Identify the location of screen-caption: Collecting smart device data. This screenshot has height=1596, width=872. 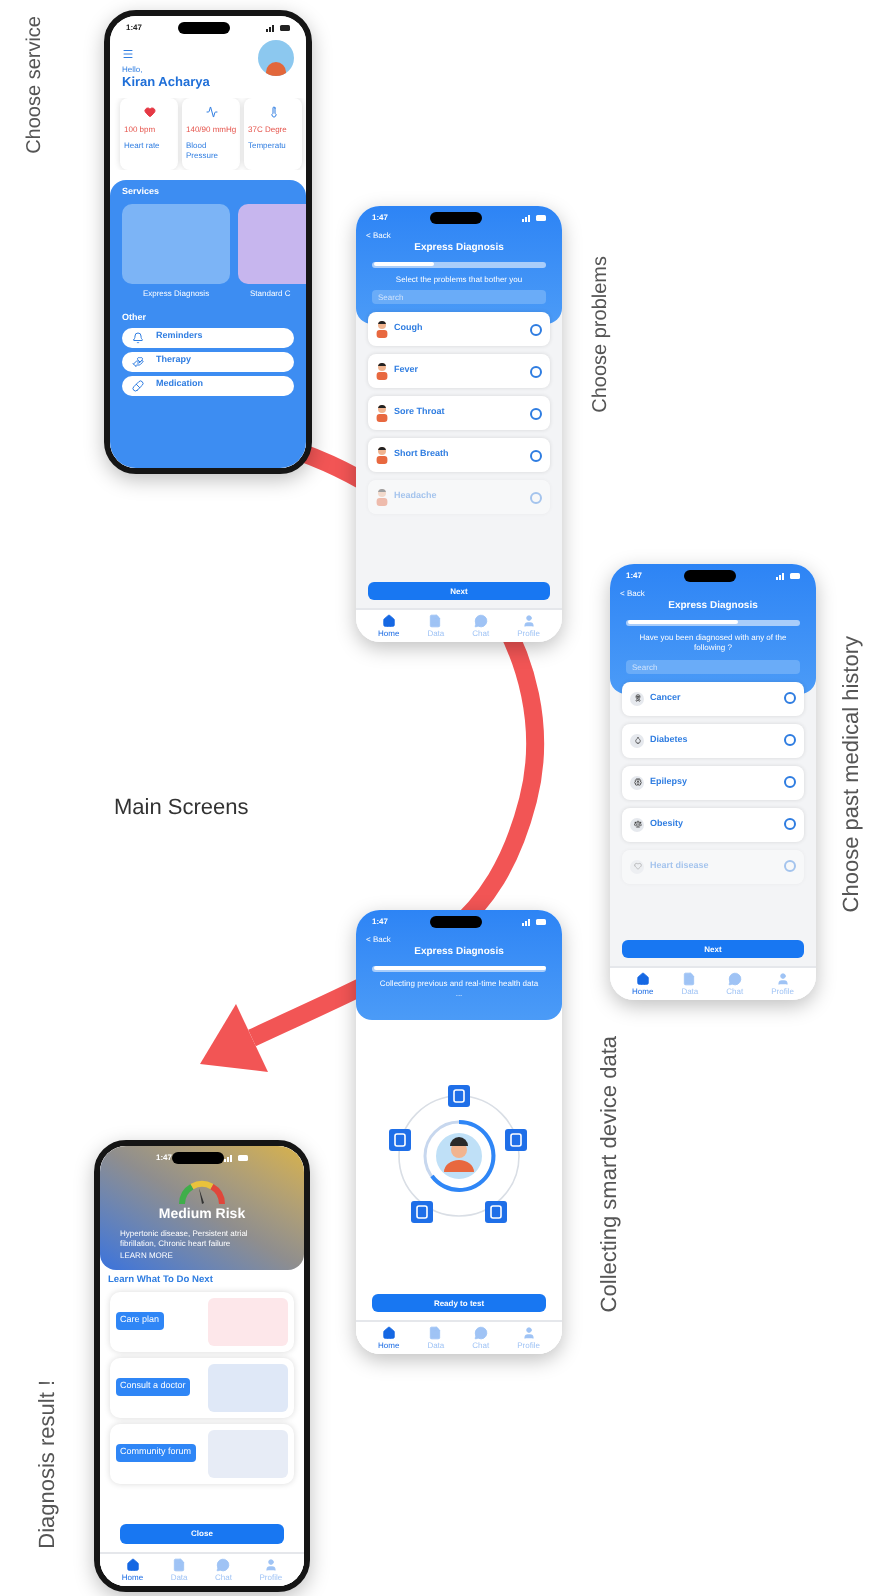
(610, 1174).